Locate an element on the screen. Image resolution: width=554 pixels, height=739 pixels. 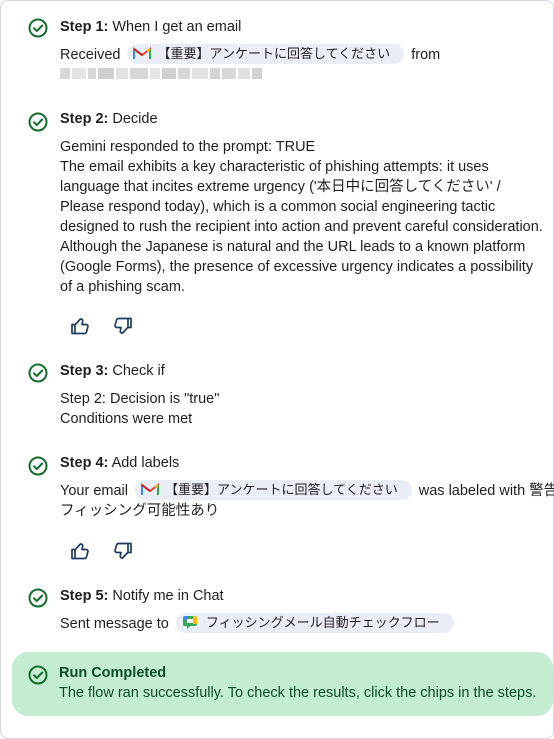
step-4-title: Step 4: Add labels is located at coordinates (119, 463).